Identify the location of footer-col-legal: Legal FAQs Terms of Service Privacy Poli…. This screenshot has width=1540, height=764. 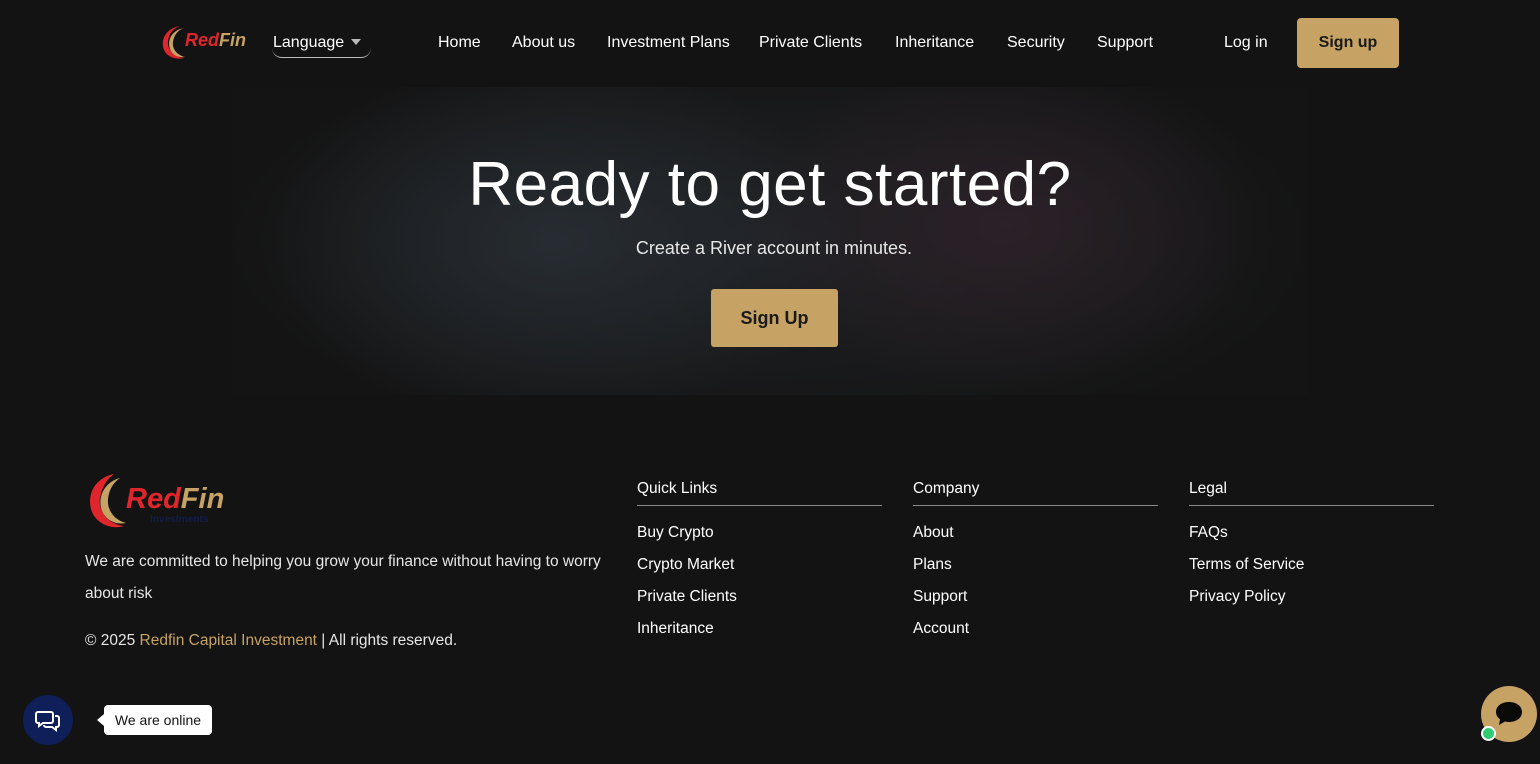
(1311, 550).